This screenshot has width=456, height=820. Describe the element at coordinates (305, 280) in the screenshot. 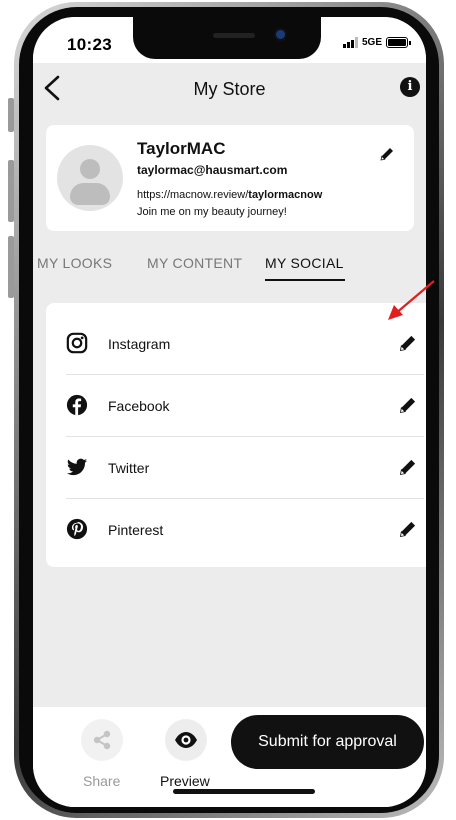

I see `active-tab-underline` at that location.